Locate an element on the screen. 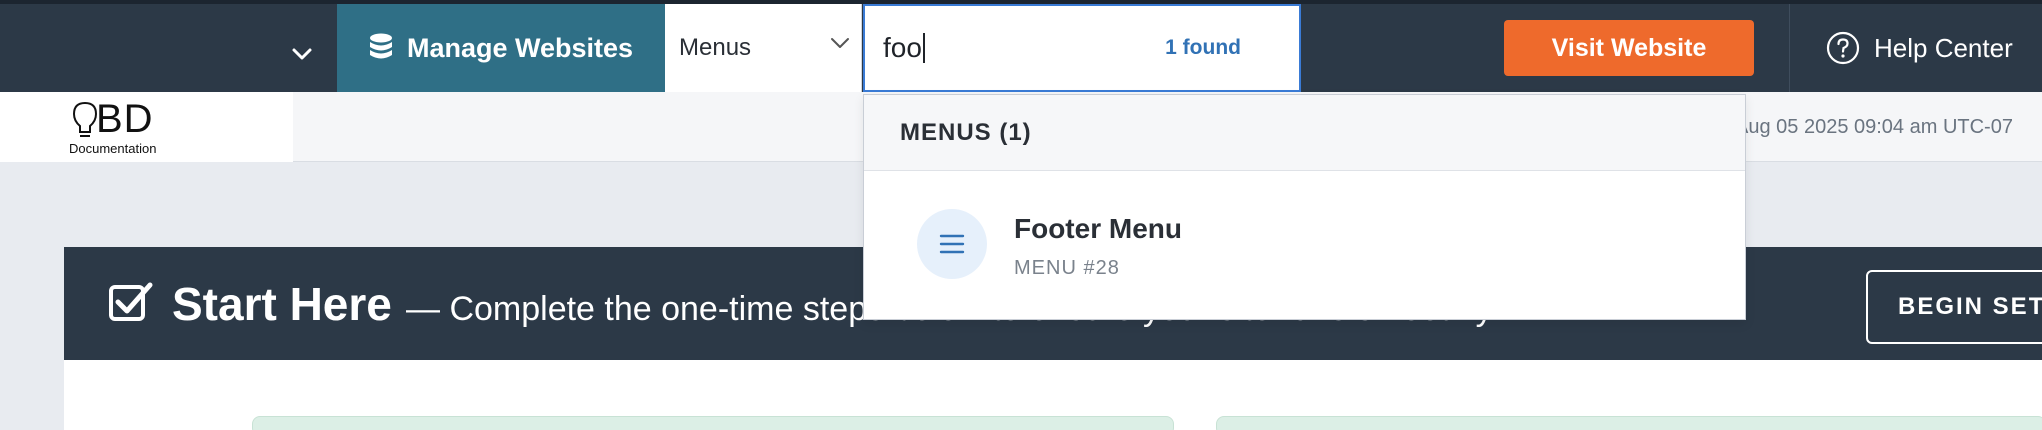  manage-websites-label: Manage Websites is located at coordinates (520, 47).